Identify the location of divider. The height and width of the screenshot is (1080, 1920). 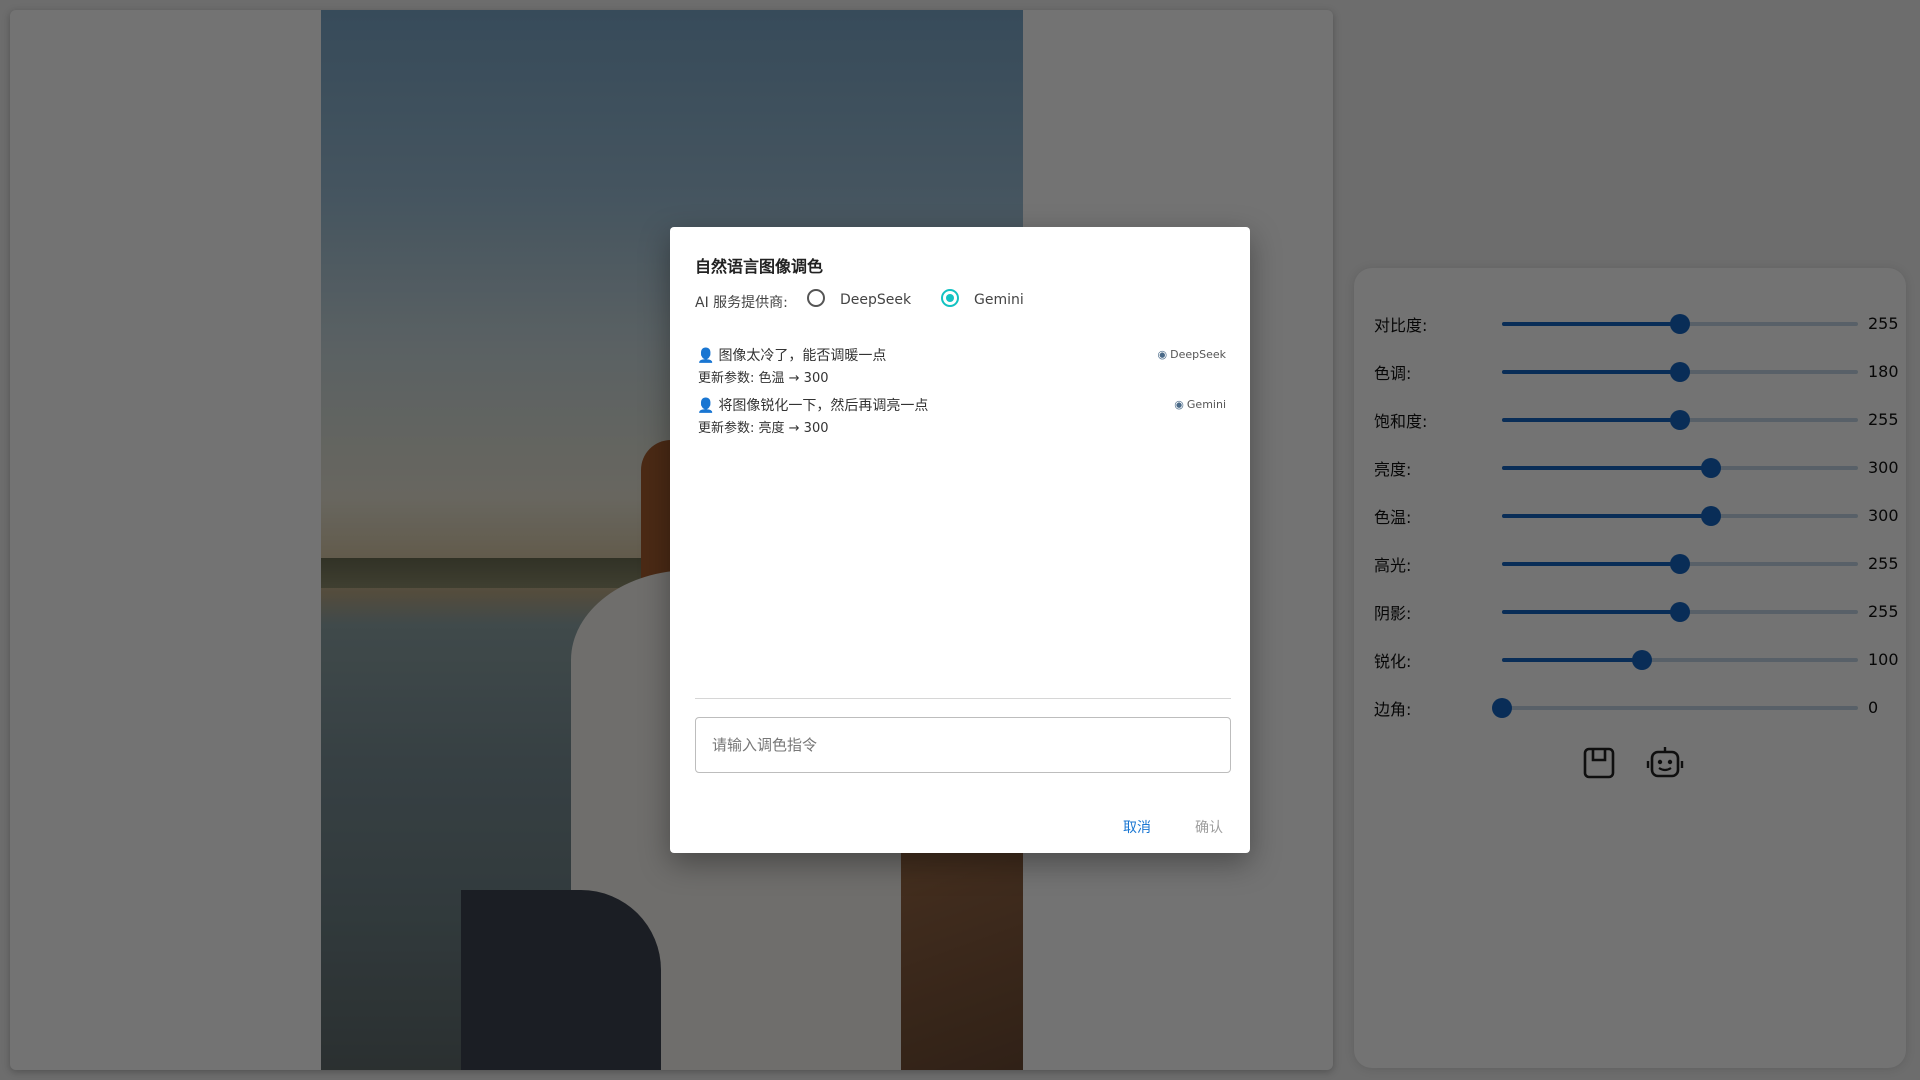
(963, 698).